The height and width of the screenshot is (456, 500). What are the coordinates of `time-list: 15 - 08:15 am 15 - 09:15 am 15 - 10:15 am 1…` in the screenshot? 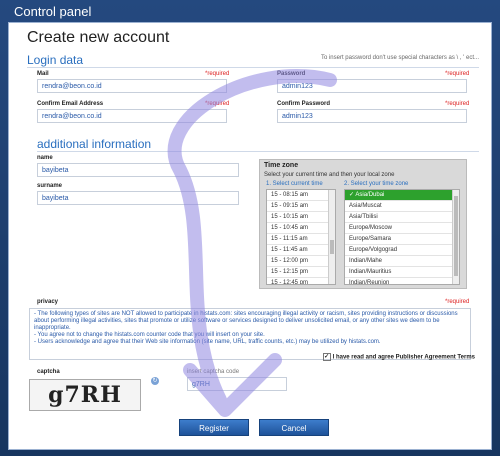 It's located at (301, 237).